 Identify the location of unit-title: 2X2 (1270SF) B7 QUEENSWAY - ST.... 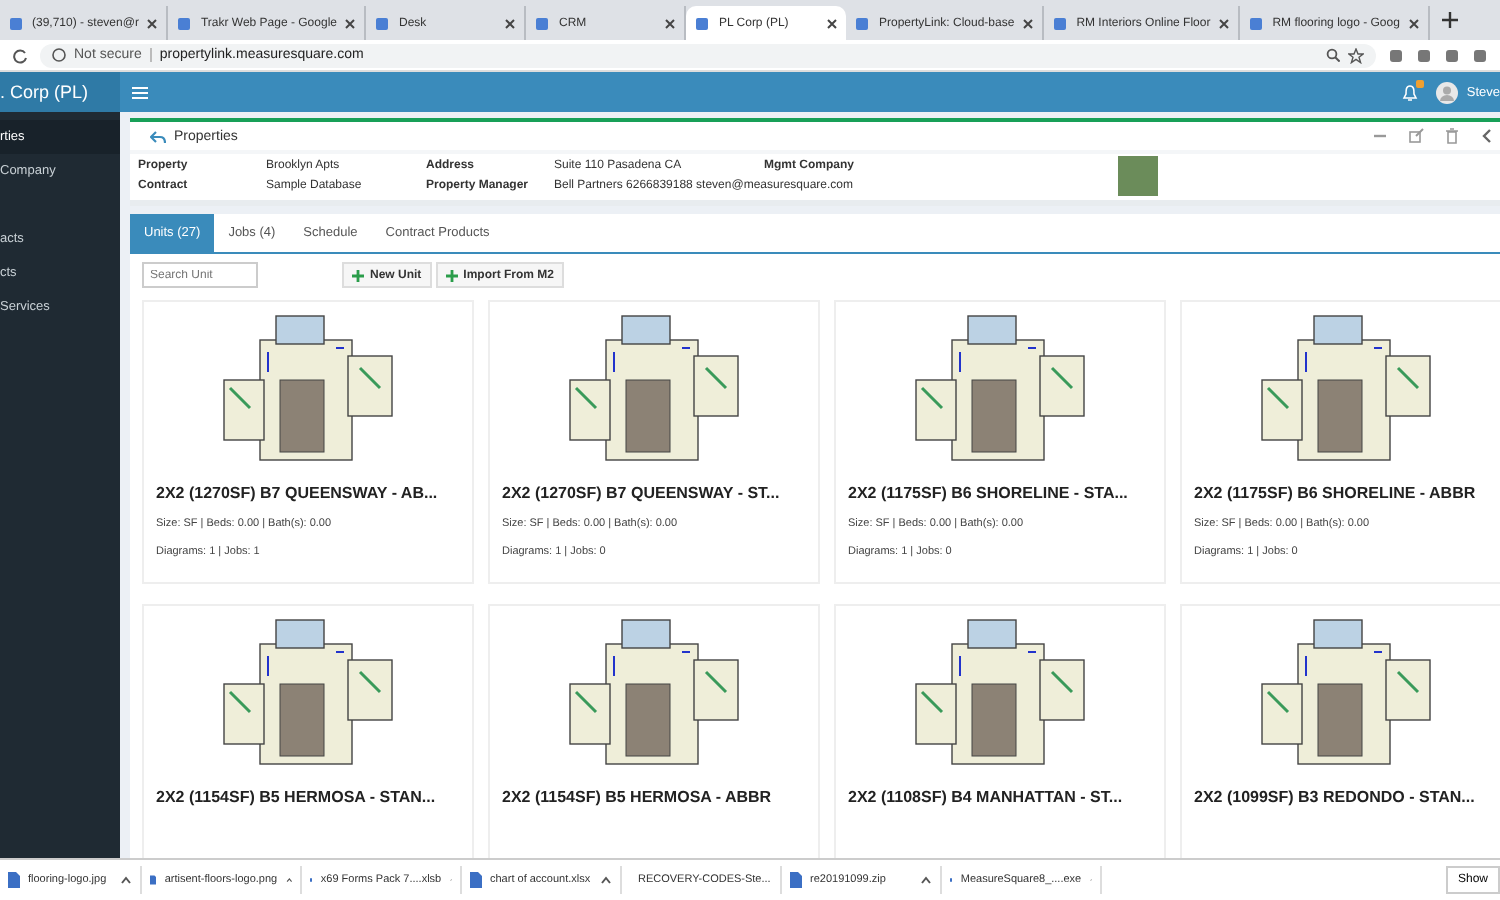
(642, 493).